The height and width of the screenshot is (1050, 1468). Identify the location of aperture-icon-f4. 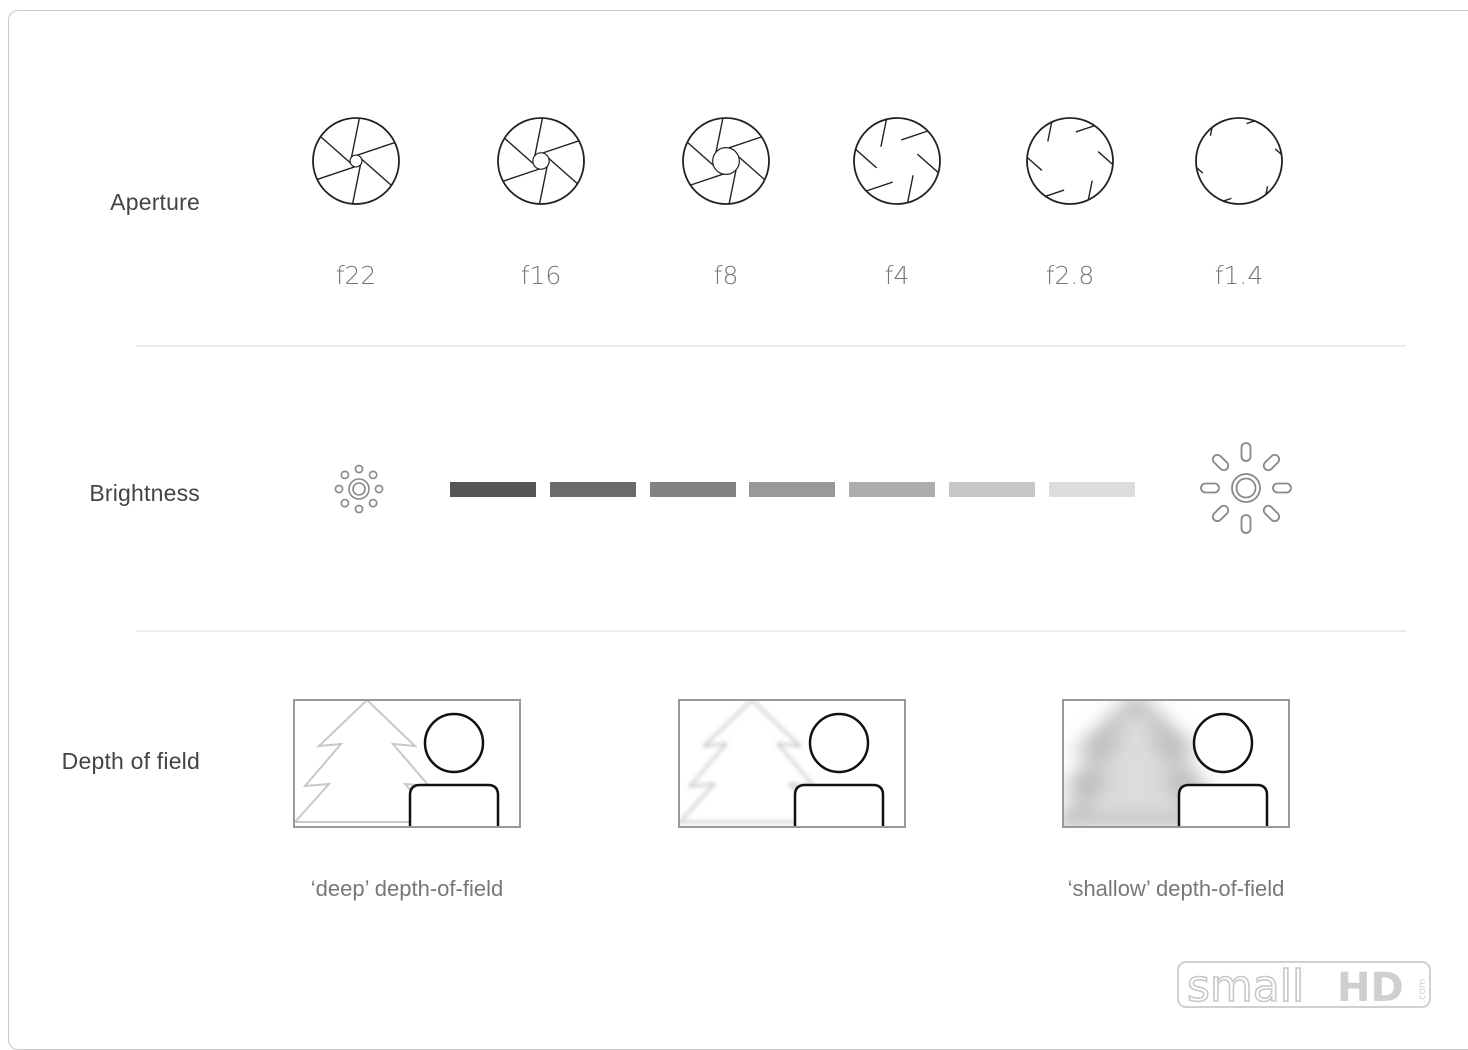
(897, 161).